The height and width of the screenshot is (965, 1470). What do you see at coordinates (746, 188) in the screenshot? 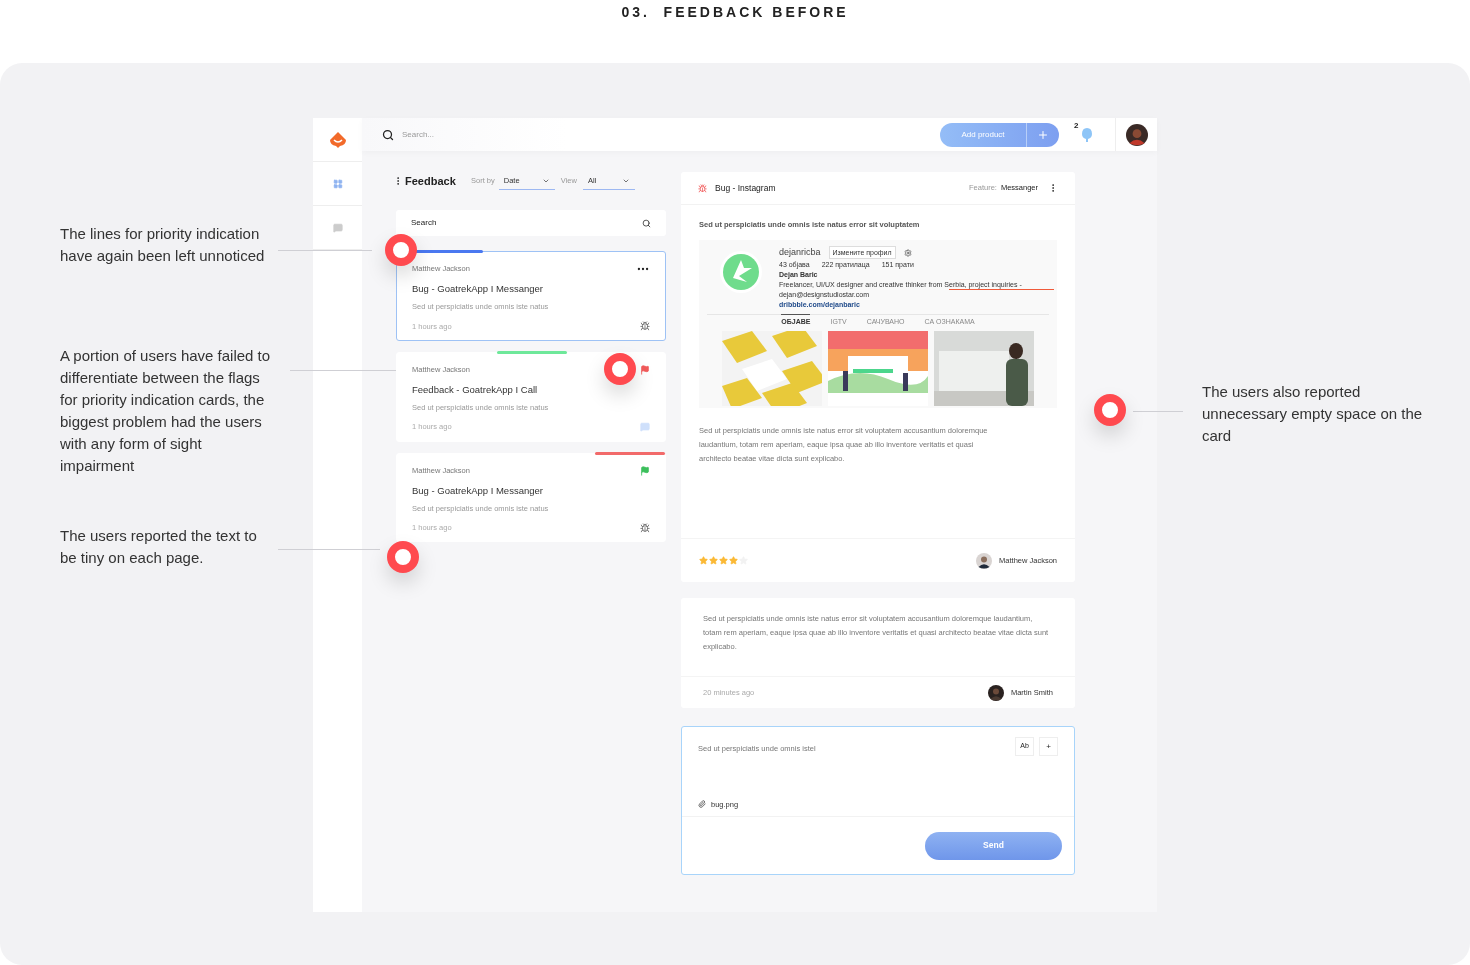
I see `detail-title: Bug - Instagram` at bounding box center [746, 188].